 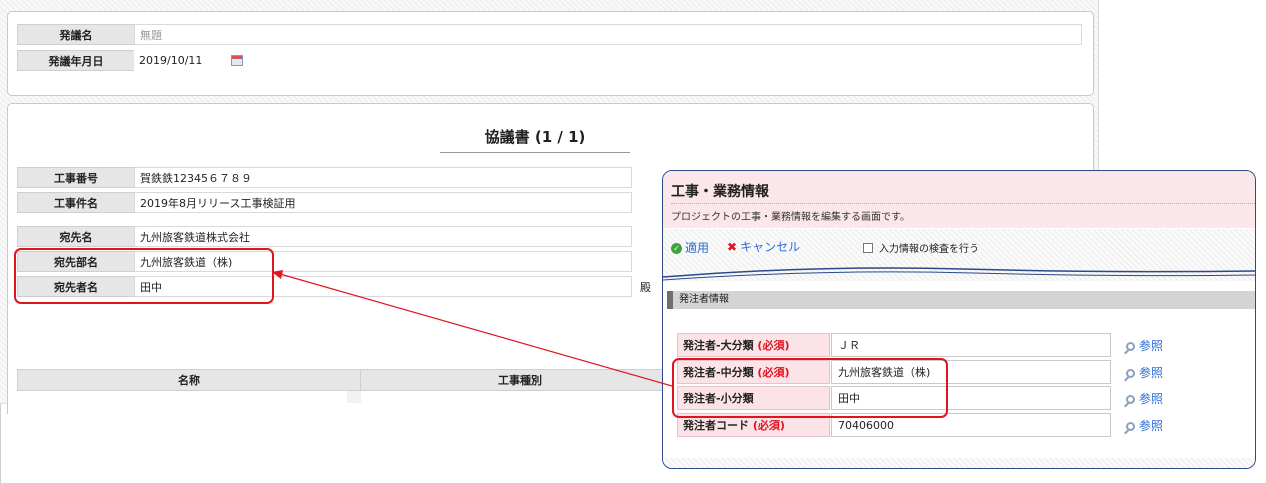 What do you see at coordinates (383, 236) in the screenshot?
I see `recipient-name-value: 九州旅客鉄道株式会社` at bounding box center [383, 236].